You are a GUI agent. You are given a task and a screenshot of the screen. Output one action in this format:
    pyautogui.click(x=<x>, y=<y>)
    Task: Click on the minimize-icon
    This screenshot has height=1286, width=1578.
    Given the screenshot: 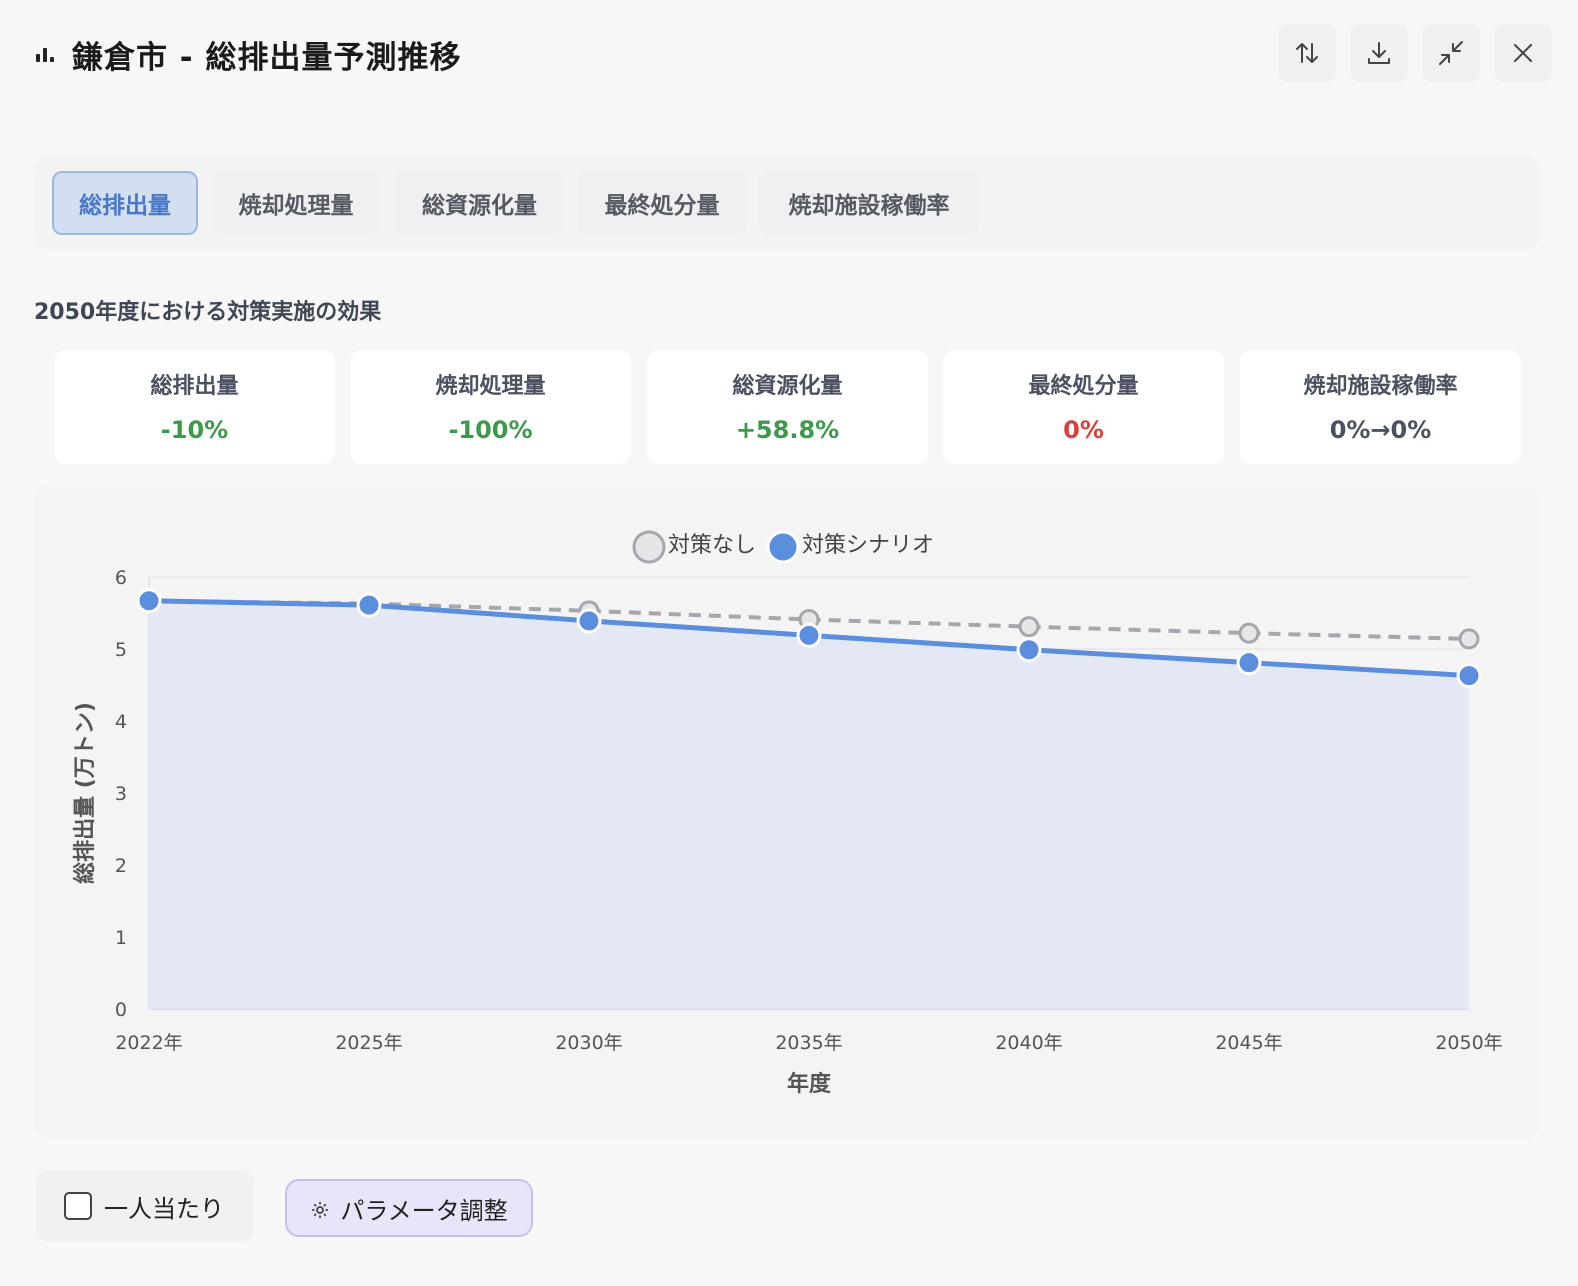 What is the action you would take?
    pyautogui.click(x=1451, y=53)
    